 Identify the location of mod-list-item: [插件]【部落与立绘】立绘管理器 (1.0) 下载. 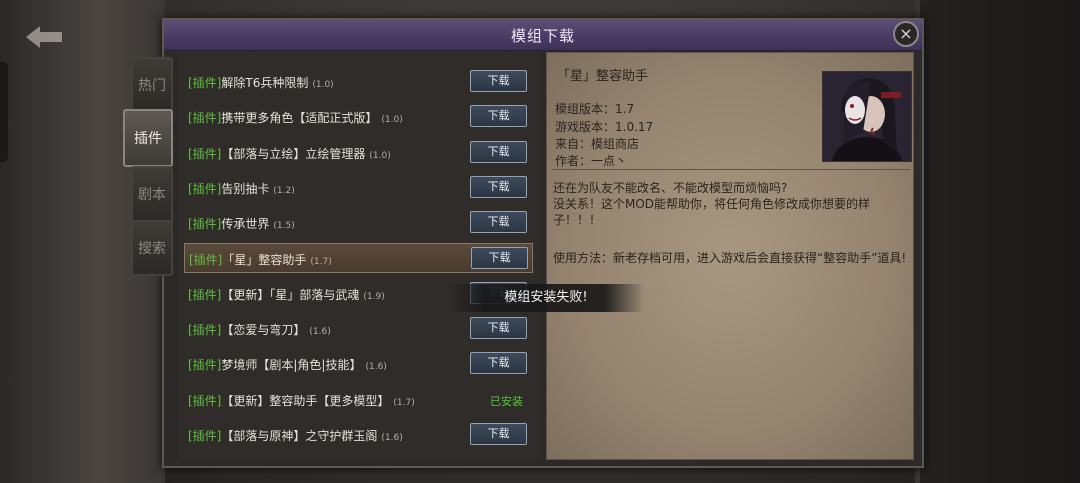
(358, 153).